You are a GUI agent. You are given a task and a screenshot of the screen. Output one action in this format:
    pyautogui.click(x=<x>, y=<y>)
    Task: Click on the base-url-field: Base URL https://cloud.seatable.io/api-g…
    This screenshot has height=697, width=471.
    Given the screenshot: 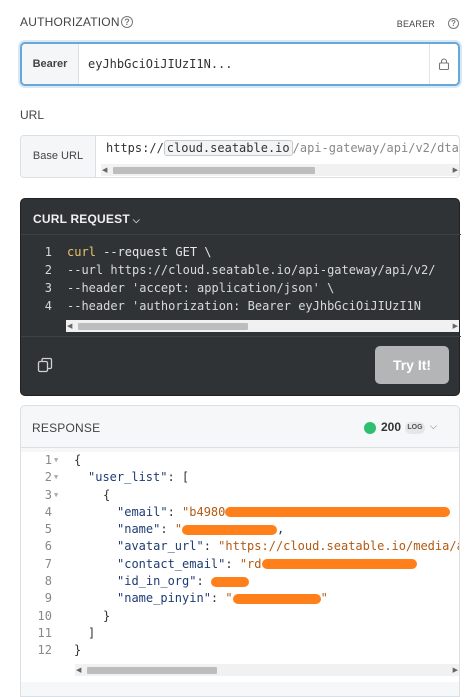 What is the action you would take?
    pyautogui.click(x=240, y=156)
    